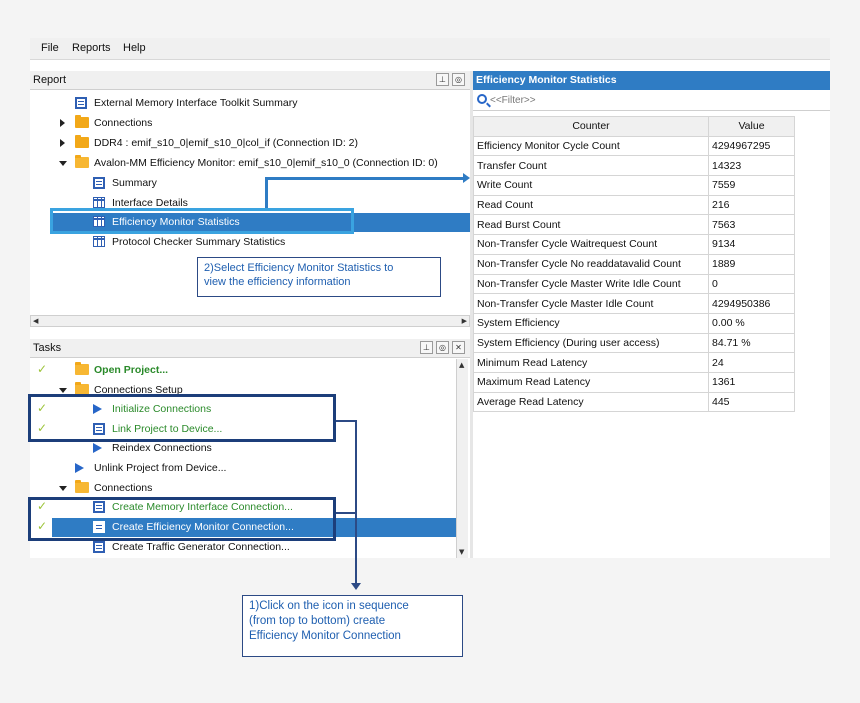 This screenshot has height=703, width=860. Describe the element at coordinates (751, 244) in the screenshot. I see `value-cell: 9134` at that location.